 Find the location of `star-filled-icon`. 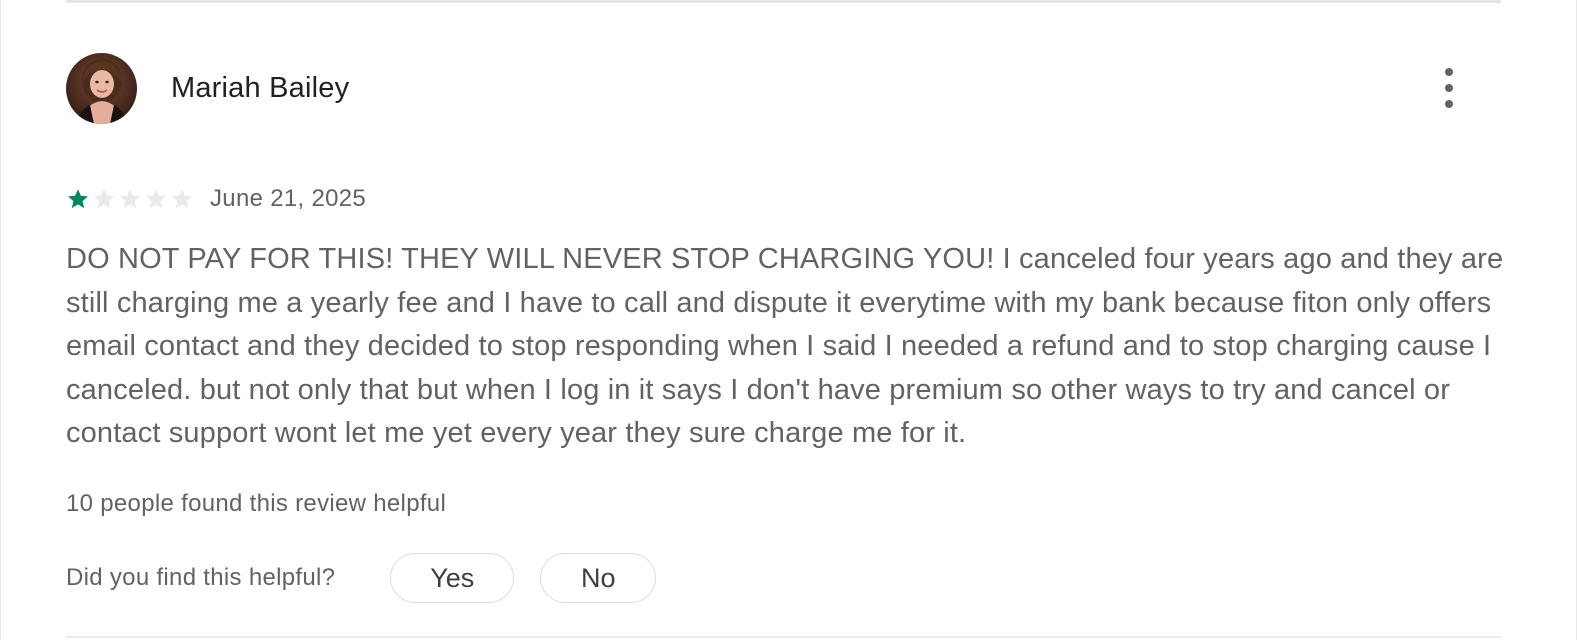

star-filled-icon is located at coordinates (78, 199).